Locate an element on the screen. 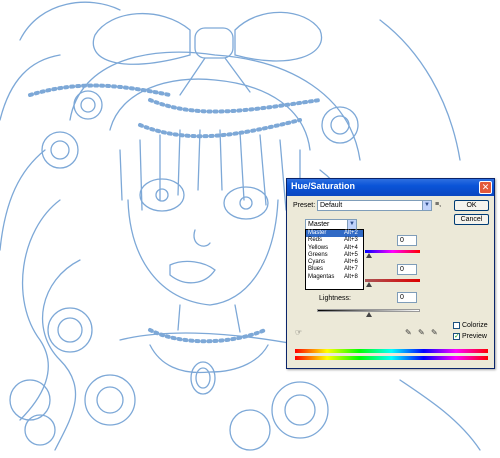 The image size is (500, 458). preset-select: Default ▼ is located at coordinates (374, 205).